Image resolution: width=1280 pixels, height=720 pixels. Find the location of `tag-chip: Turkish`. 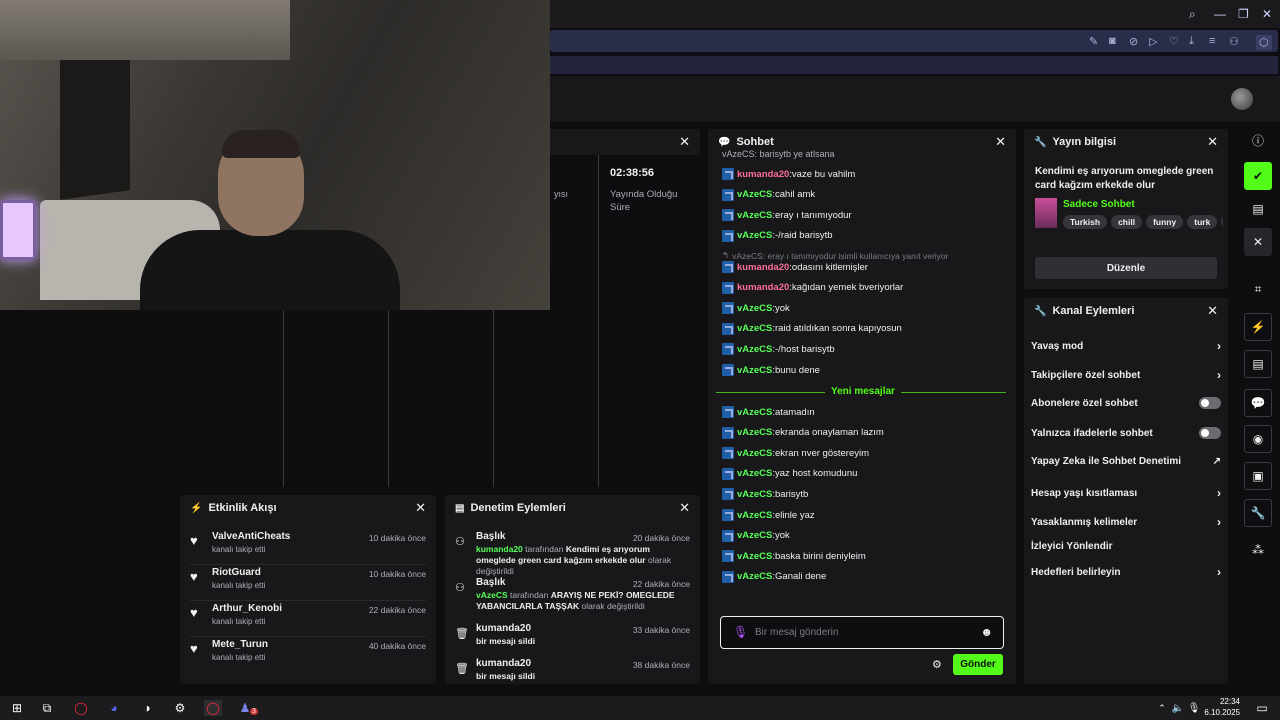

tag-chip: Turkish is located at coordinates (1085, 222).